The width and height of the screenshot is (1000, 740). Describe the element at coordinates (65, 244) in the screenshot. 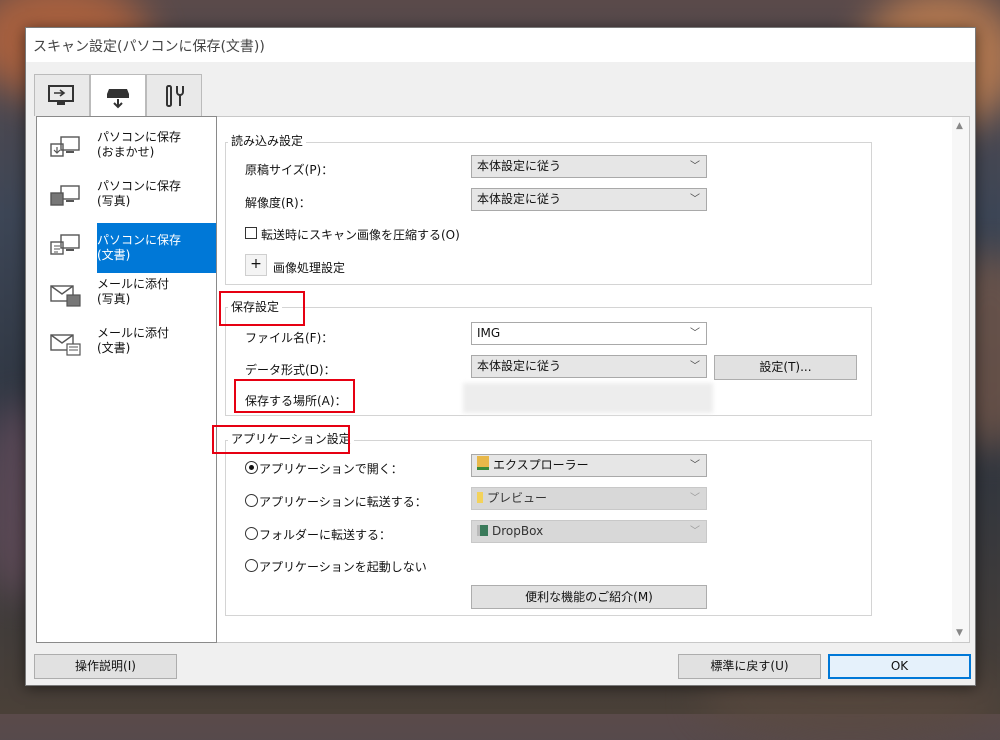

I see `pc-save-document-icon` at that location.